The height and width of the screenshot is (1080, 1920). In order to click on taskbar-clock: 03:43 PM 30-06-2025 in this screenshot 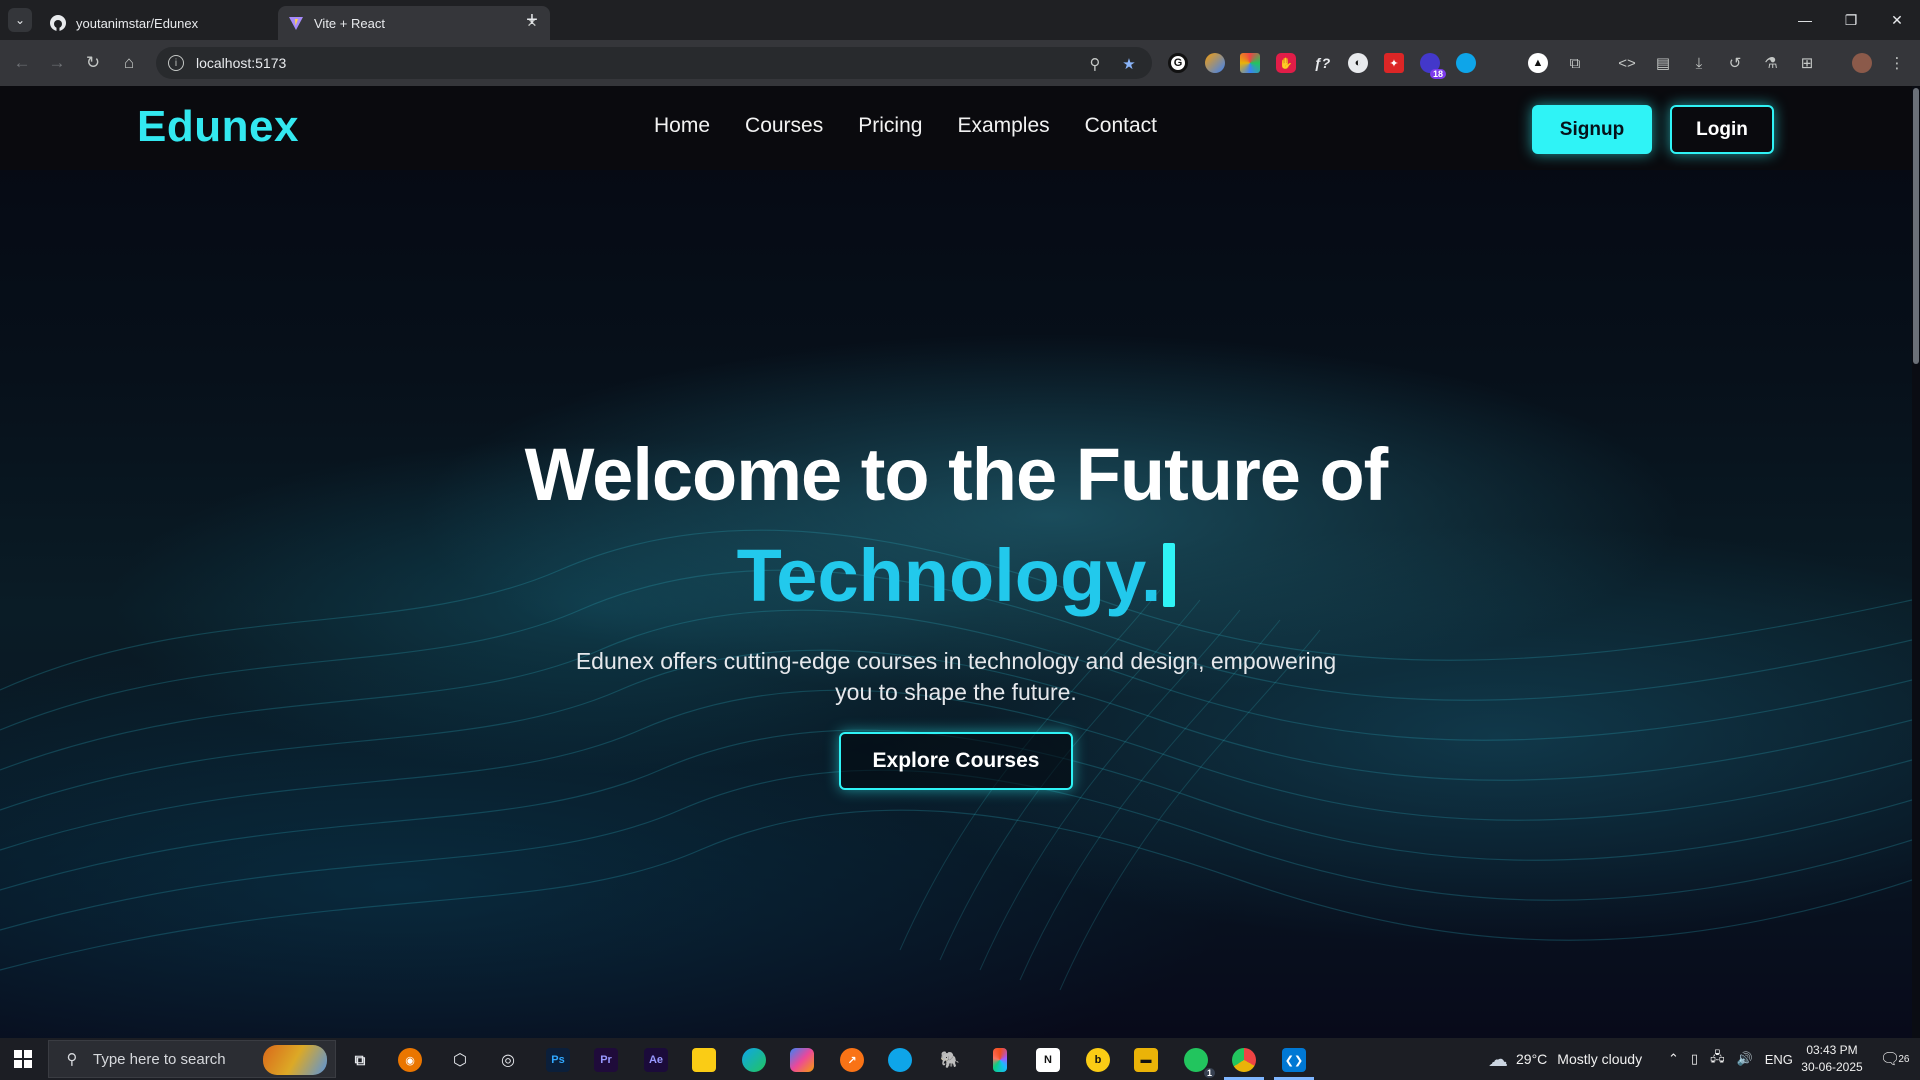, I will do `click(1832, 1059)`.